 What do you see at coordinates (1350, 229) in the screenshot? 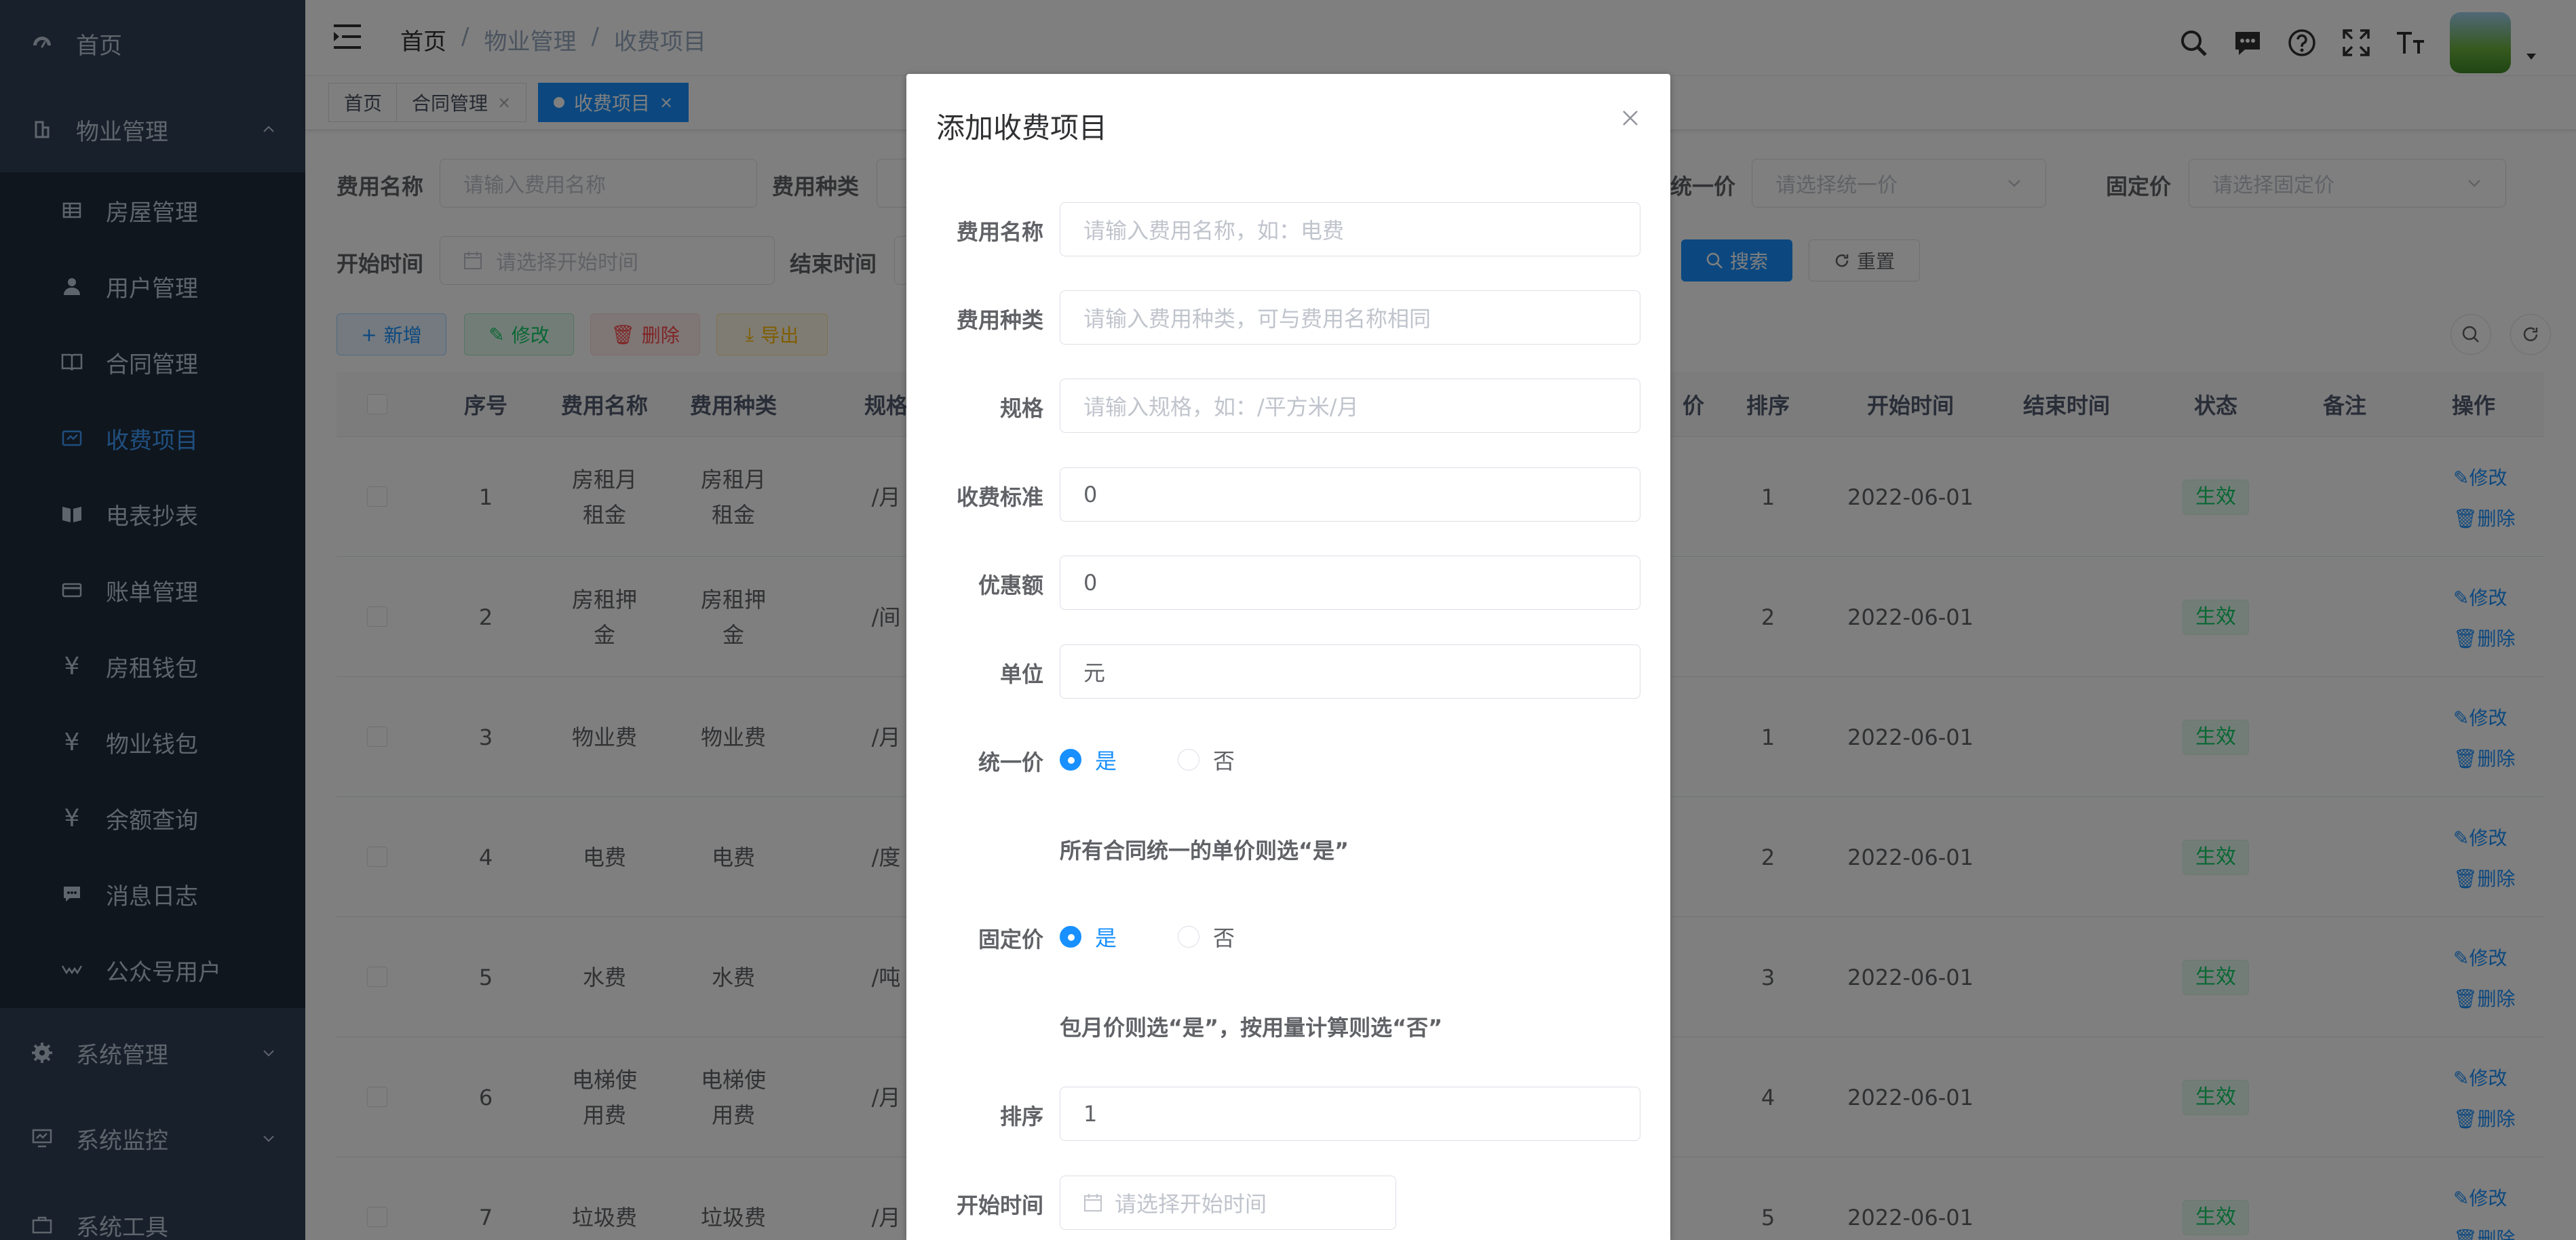
I see `name-input: 请输入费用名称，如：电费` at bounding box center [1350, 229].